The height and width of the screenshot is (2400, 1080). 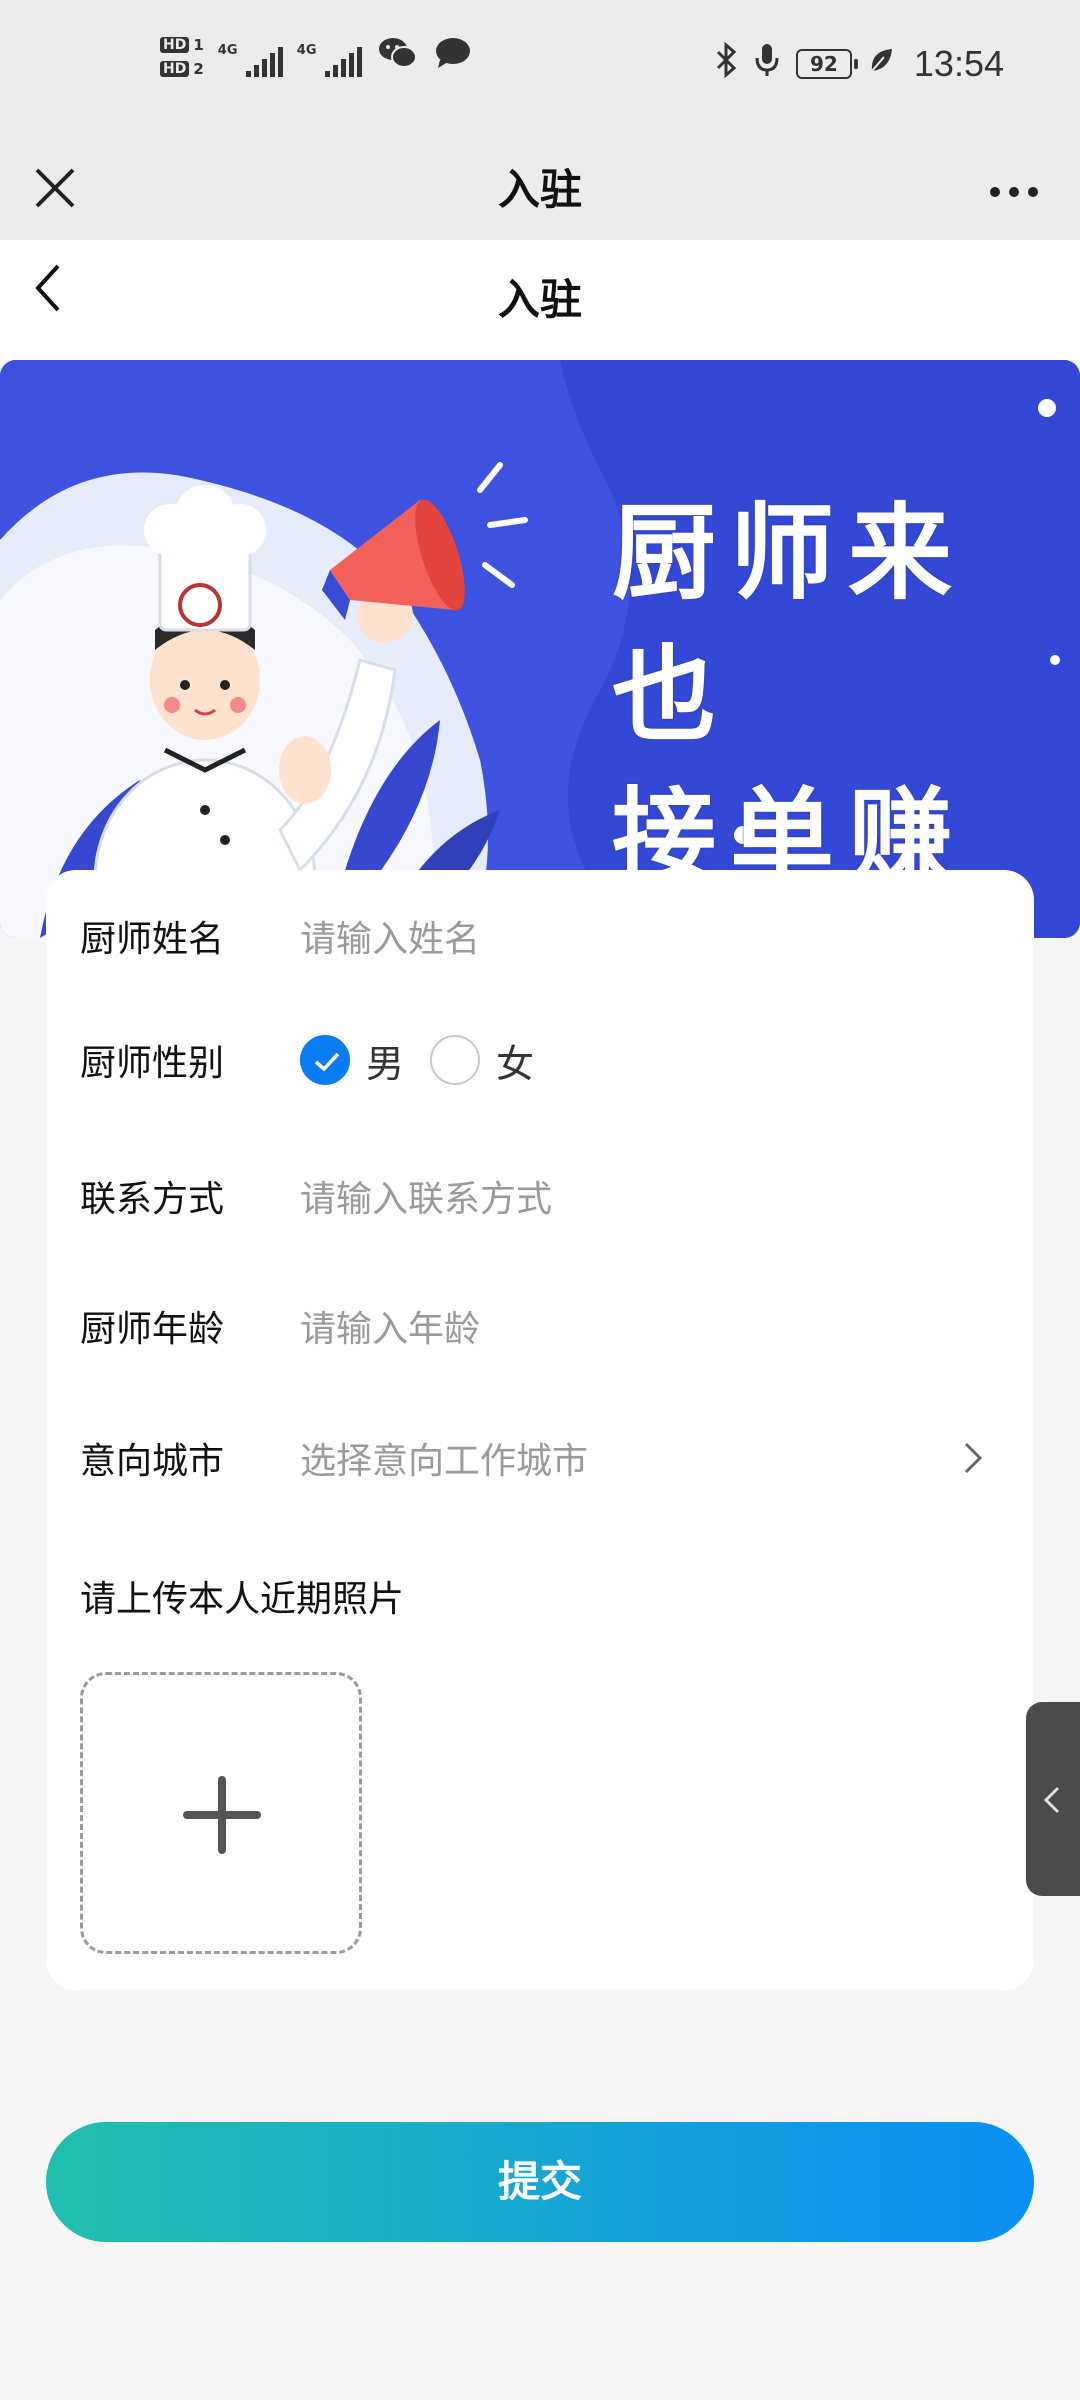 What do you see at coordinates (175, 45) in the screenshot?
I see `sim1-hd: HD` at bounding box center [175, 45].